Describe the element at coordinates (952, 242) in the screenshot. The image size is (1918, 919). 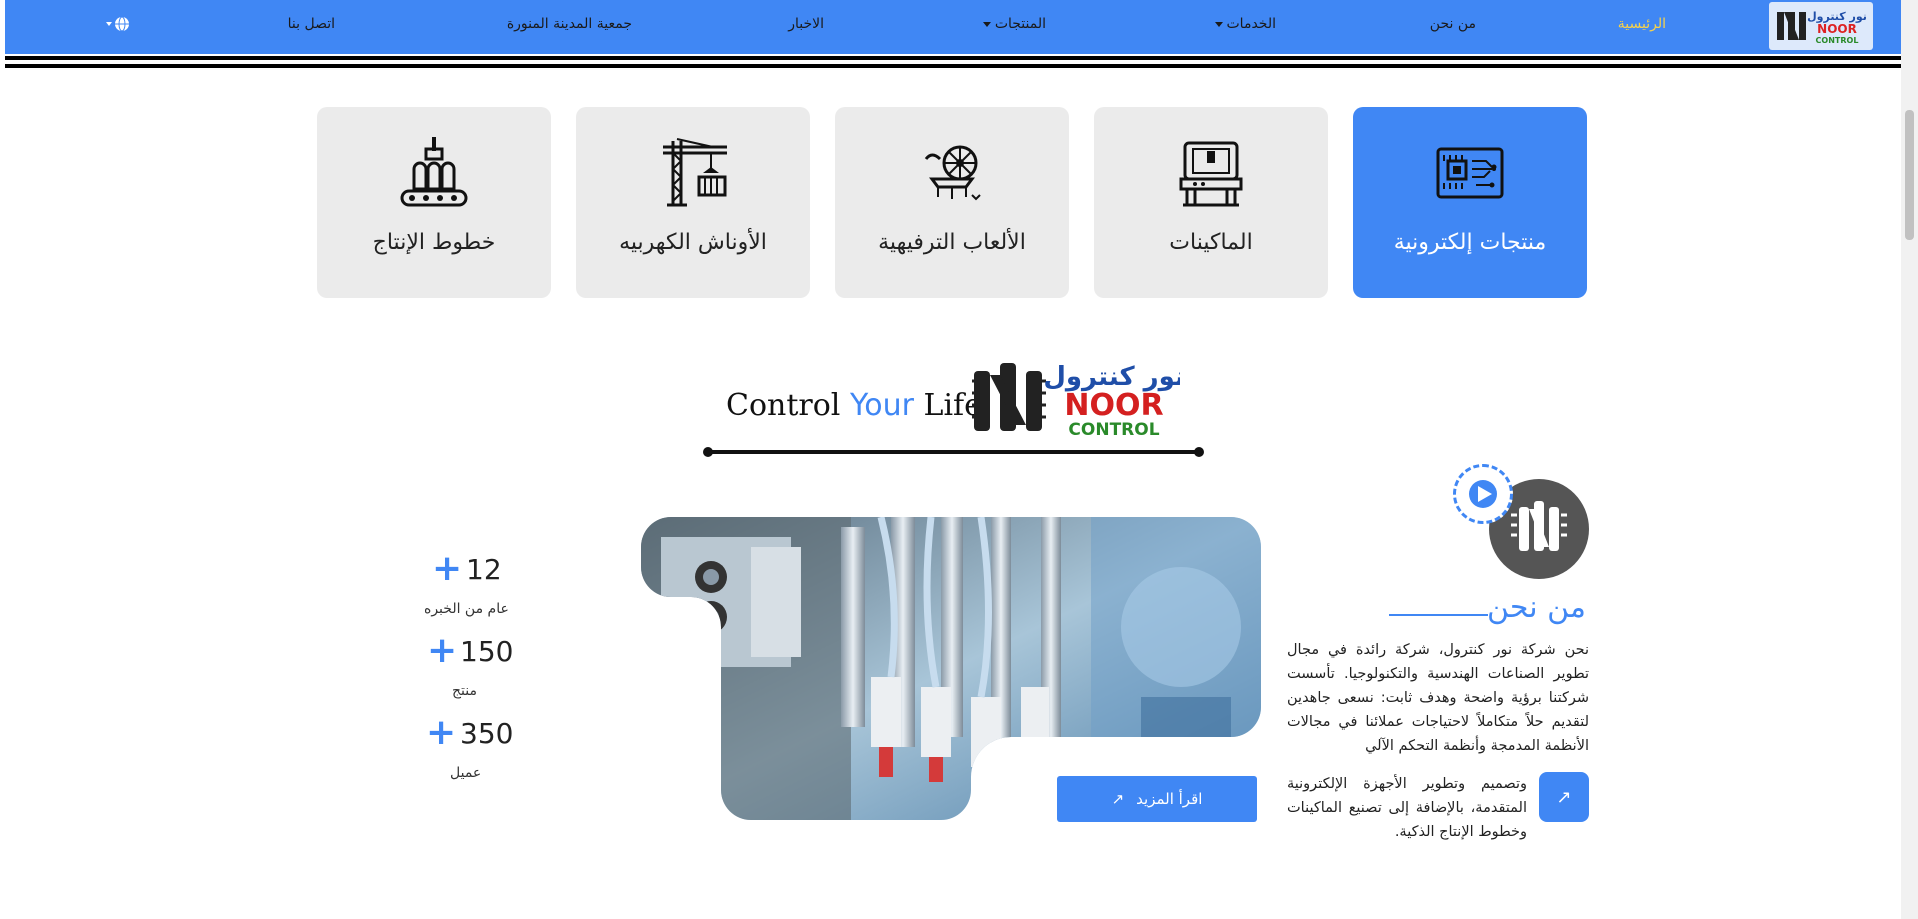
I see `category-label: الألعاب الترفيهية` at that location.